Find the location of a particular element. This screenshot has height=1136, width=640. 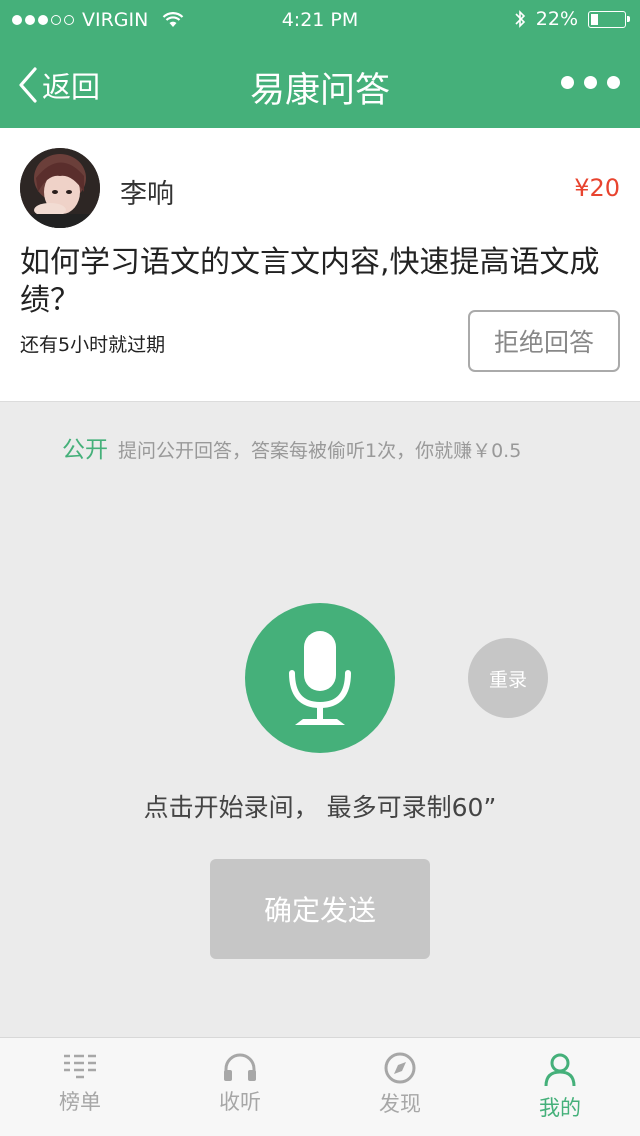

price-label: ¥20 is located at coordinates (597, 188).